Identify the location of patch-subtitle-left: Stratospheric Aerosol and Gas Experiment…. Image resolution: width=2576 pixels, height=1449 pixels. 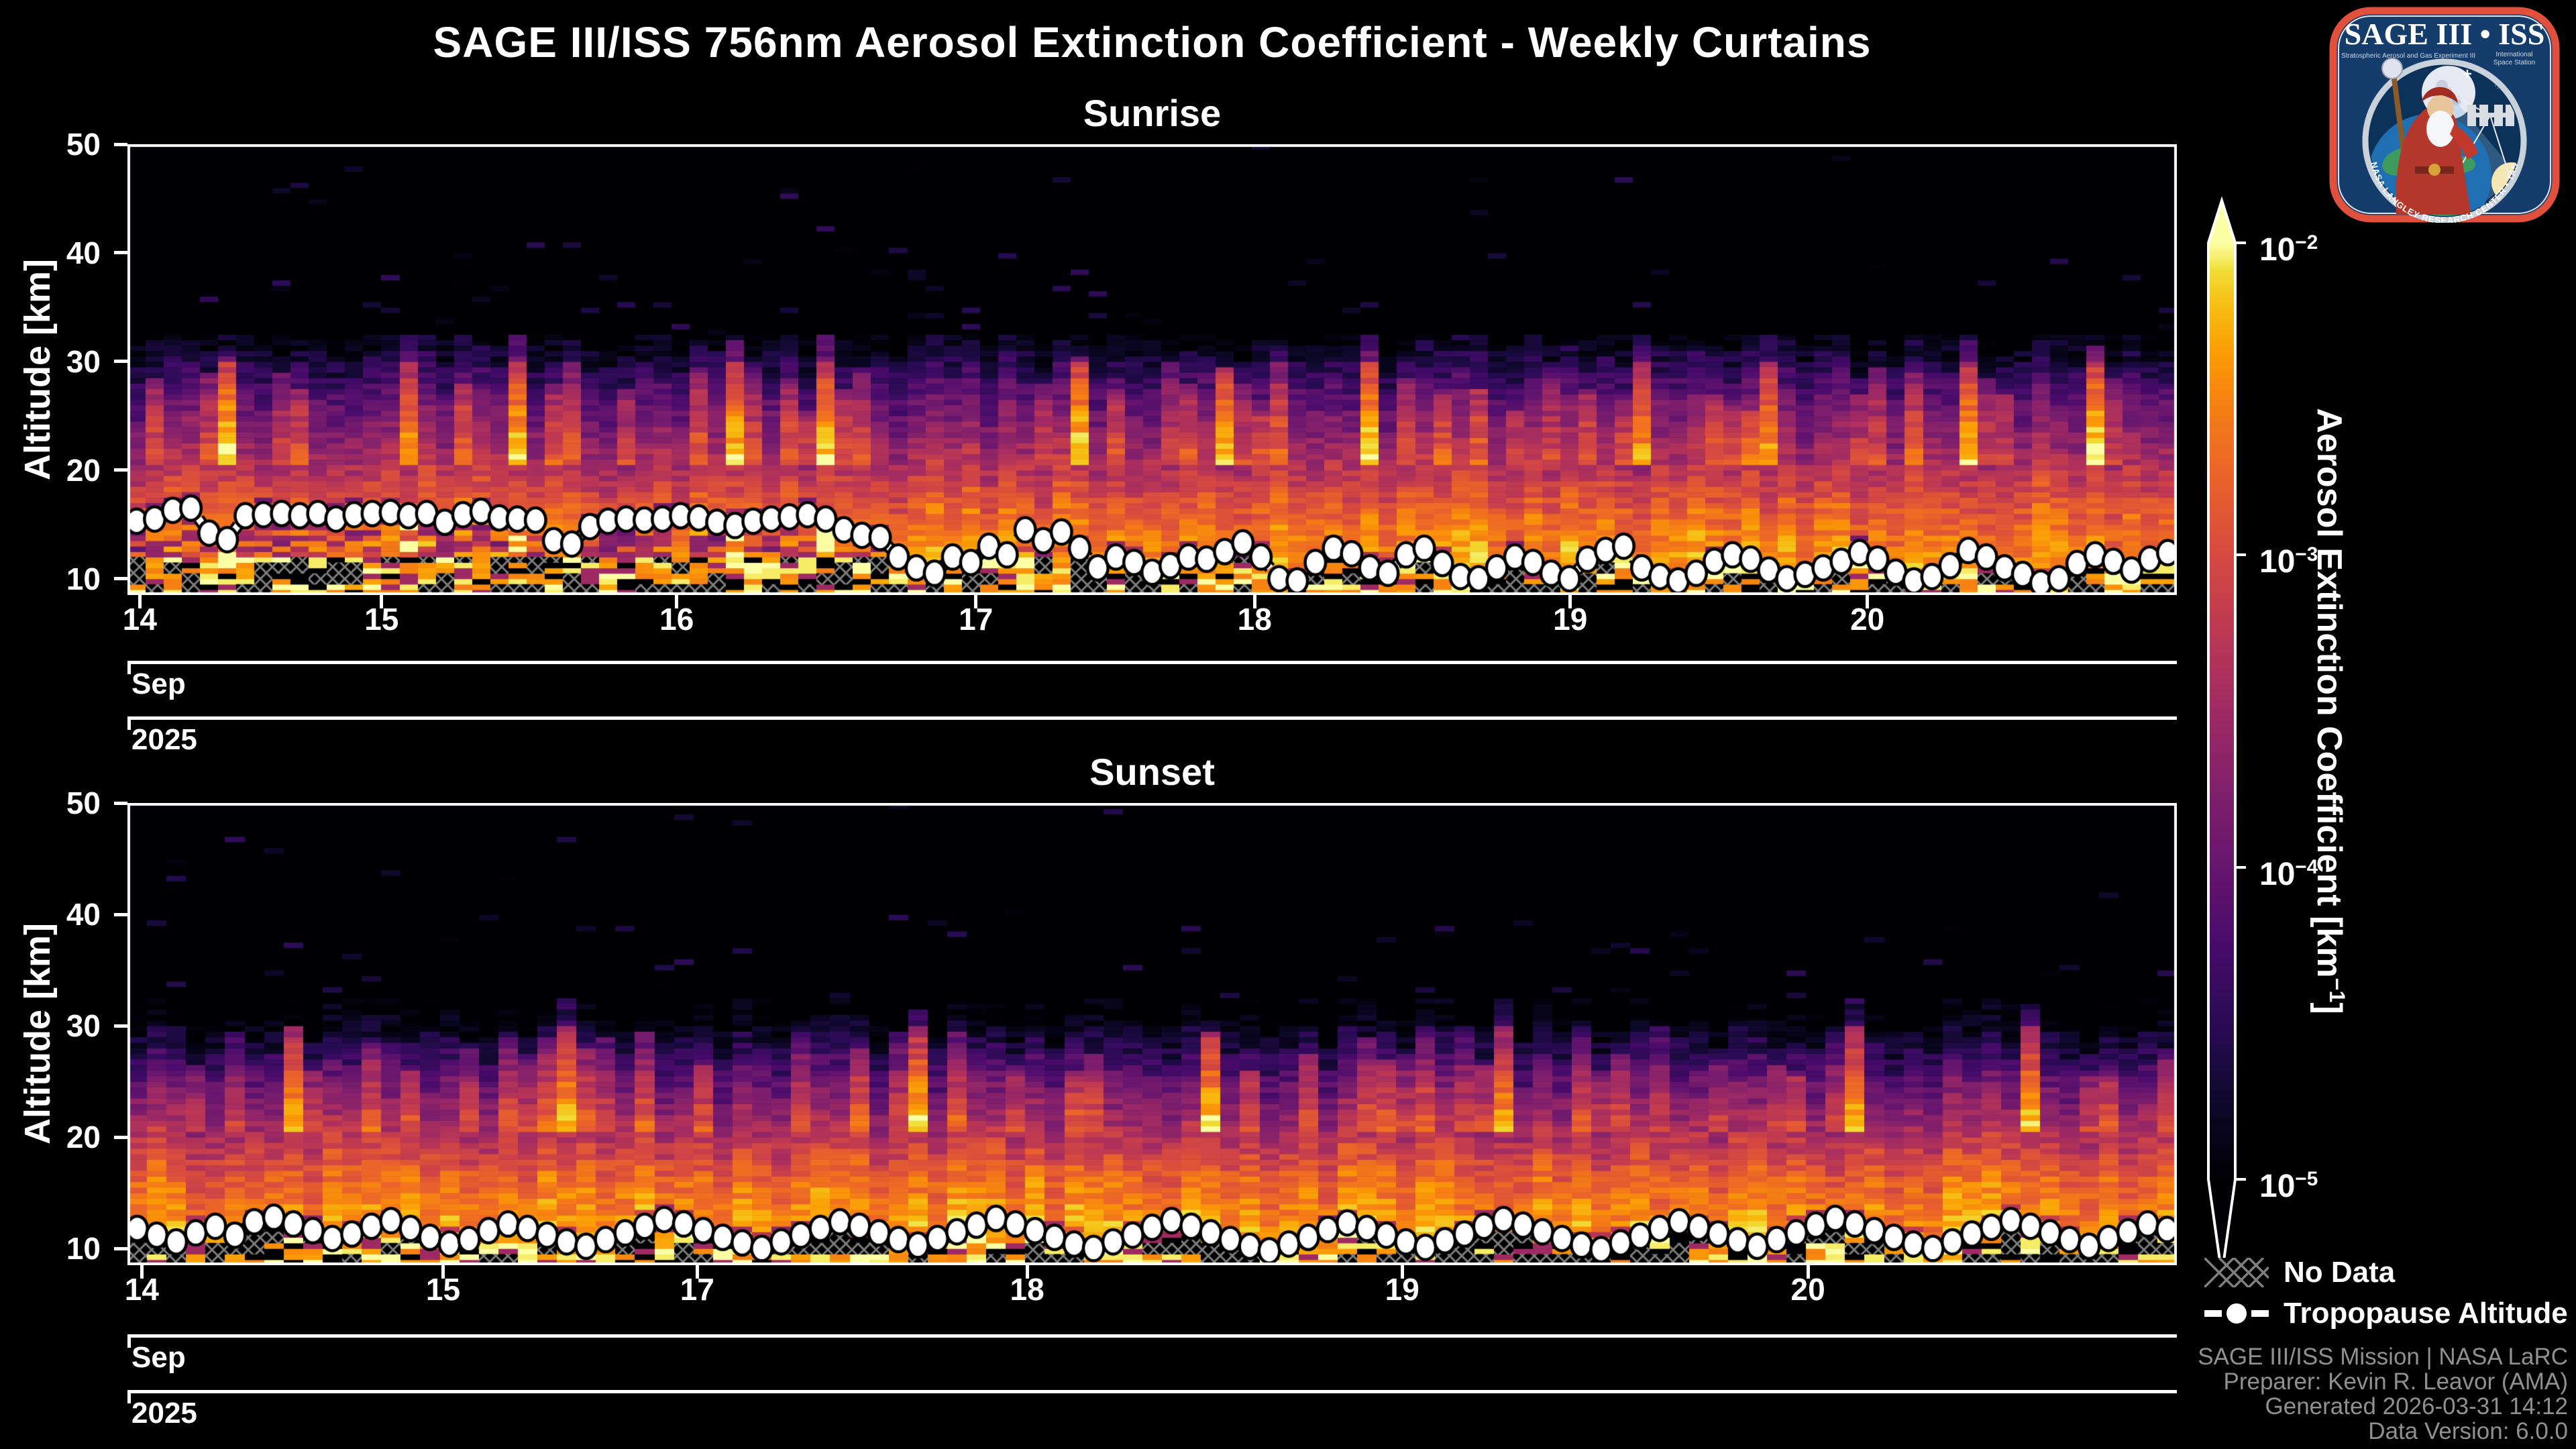
(2408, 56).